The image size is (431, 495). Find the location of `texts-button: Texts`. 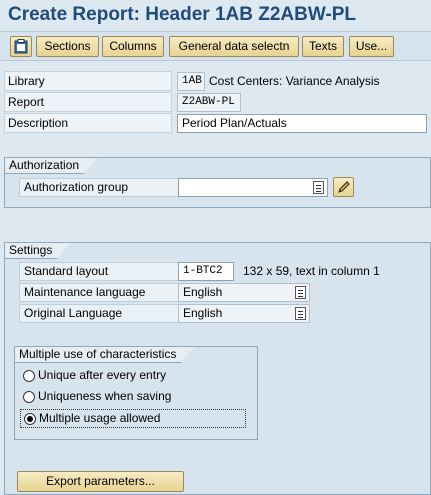

texts-button: Texts is located at coordinates (323, 46).